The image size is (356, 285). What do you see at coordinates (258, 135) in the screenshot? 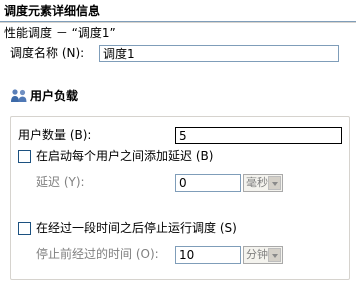
I see `user-count-input` at bounding box center [258, 135].